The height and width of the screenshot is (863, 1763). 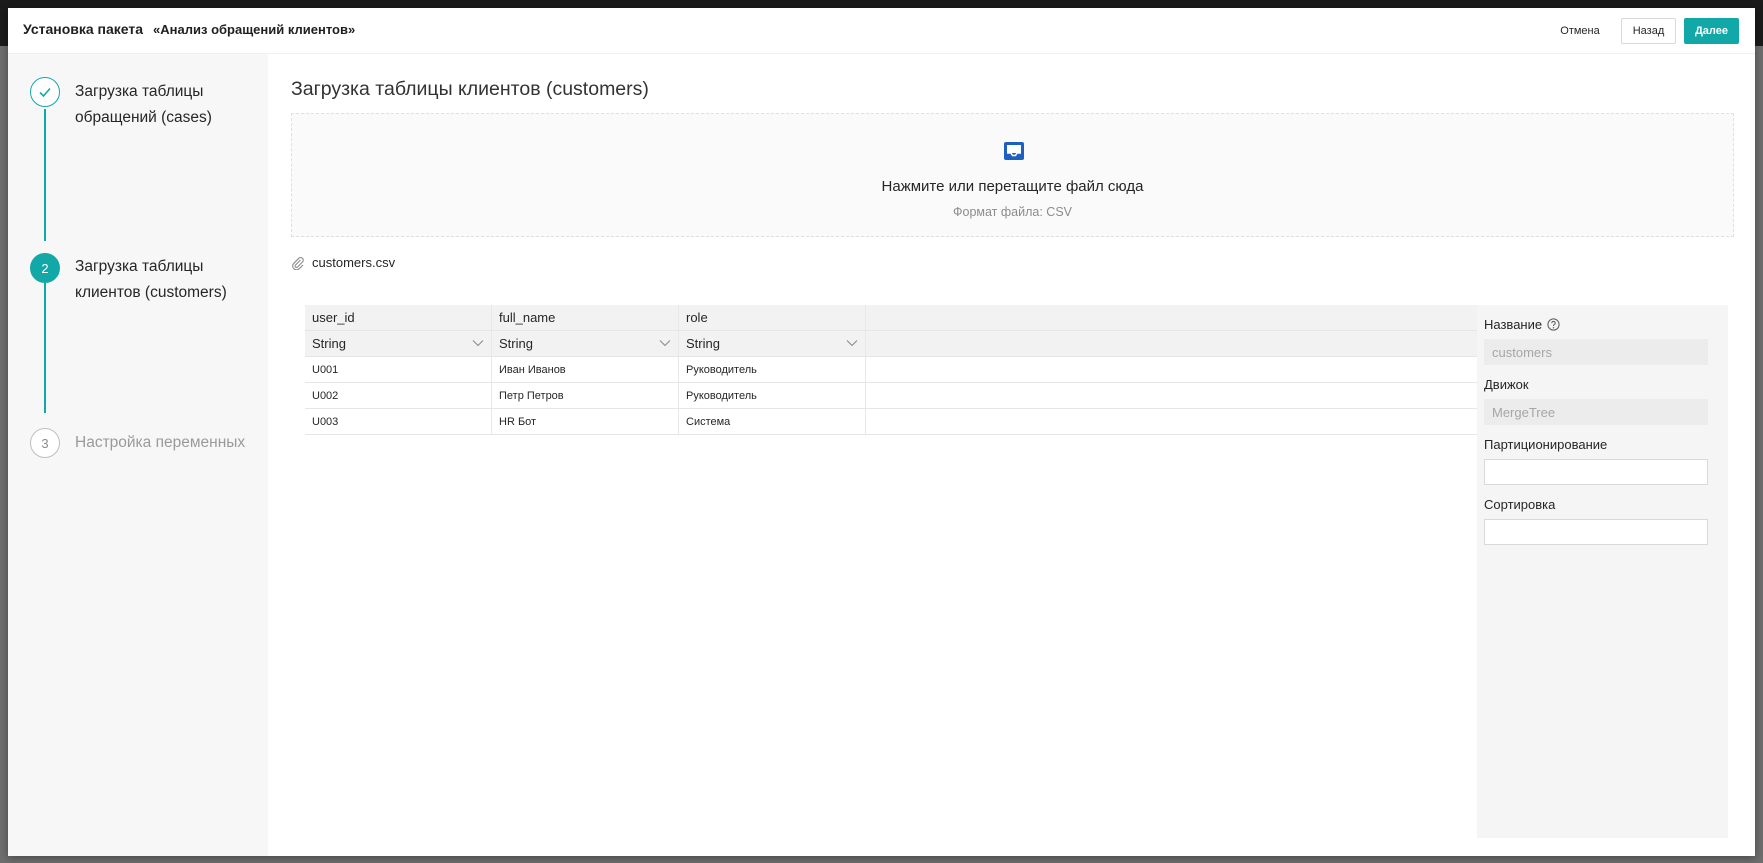 I want to click on partition-label: Партиционирование, so click(x=1546, y=444).